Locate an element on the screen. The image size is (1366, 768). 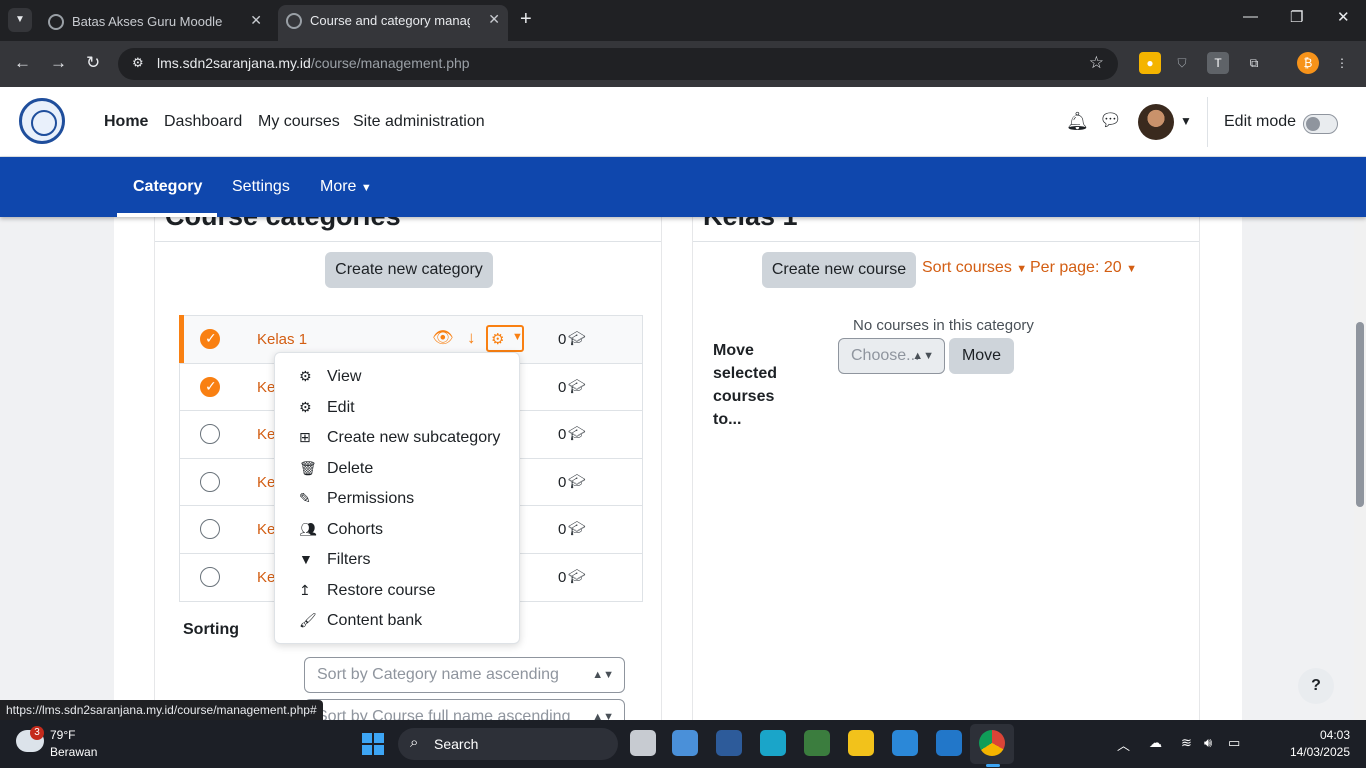
toggle-knob is located at coordinates (1313, 124).